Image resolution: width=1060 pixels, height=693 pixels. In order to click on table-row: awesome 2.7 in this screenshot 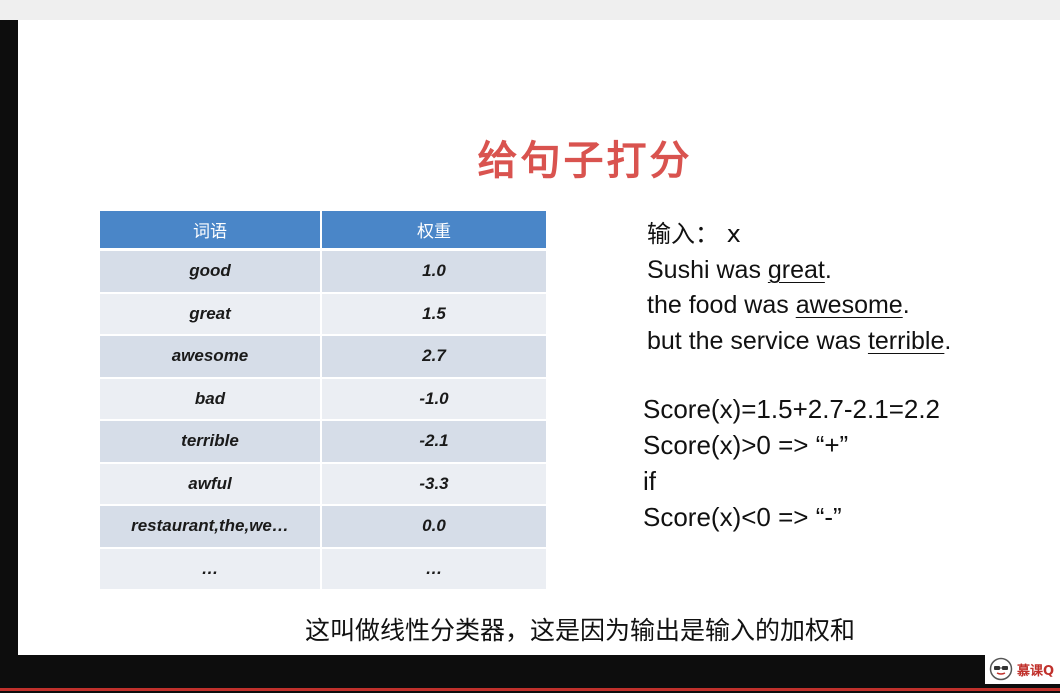, I will do `click(323, 357)`.